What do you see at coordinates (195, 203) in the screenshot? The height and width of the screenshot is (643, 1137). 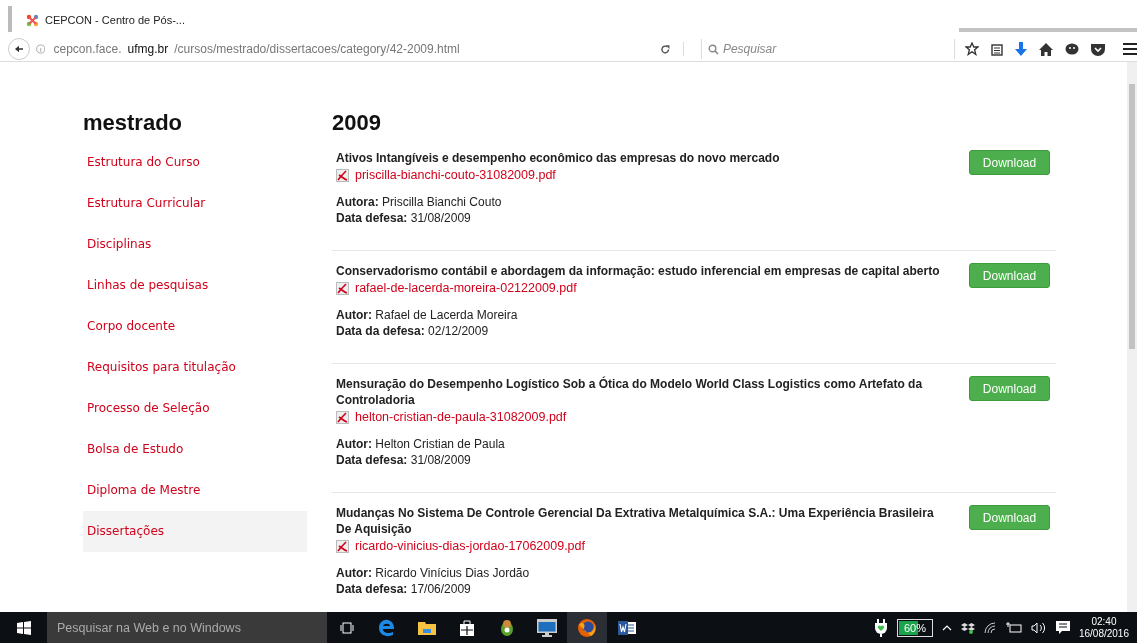 I see `sidebar-link: Estrutura Curricular` at bounding box center [195, 203].